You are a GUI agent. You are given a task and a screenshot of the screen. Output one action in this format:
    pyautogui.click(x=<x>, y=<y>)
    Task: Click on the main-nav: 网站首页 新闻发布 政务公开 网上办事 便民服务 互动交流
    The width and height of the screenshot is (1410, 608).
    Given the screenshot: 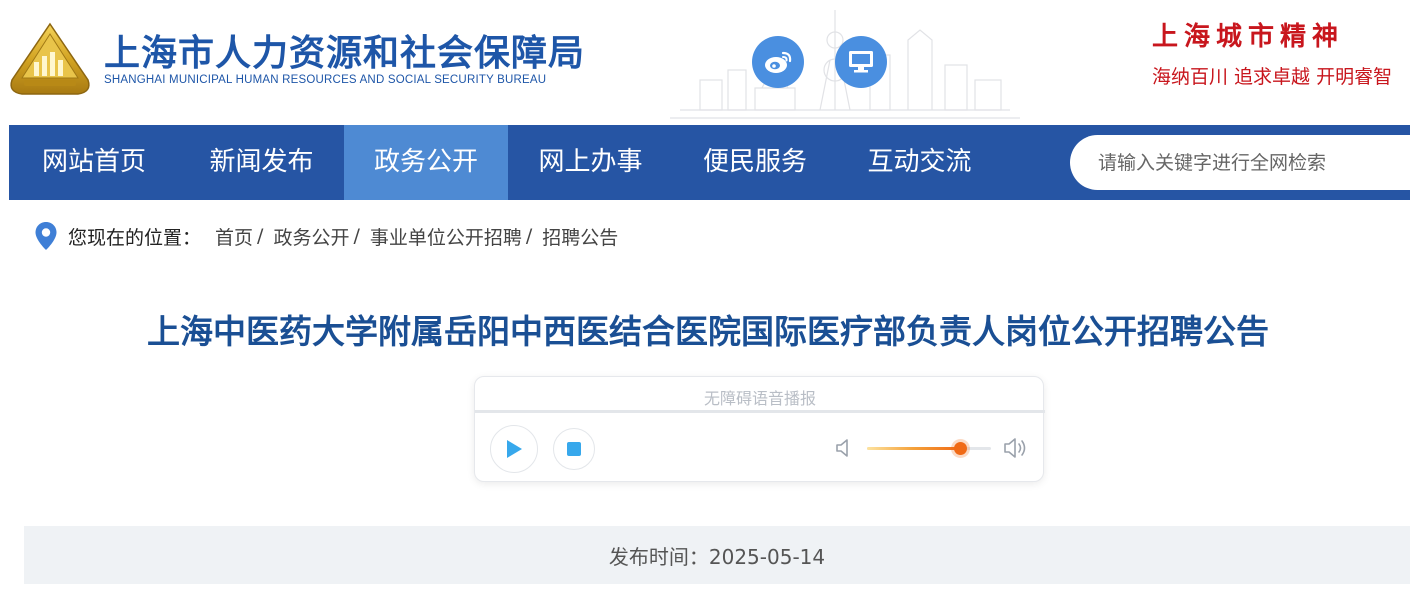 What is the action you would take?
    pyautogui.click(x=709, y=162)
    